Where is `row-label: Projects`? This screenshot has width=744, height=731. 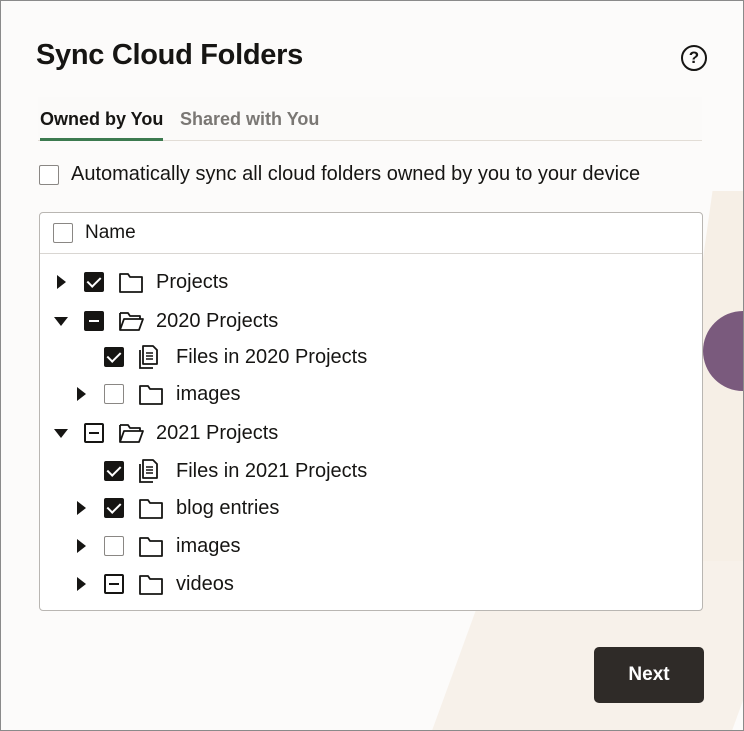
row-label: Projects is located at coordinates (192, 281).